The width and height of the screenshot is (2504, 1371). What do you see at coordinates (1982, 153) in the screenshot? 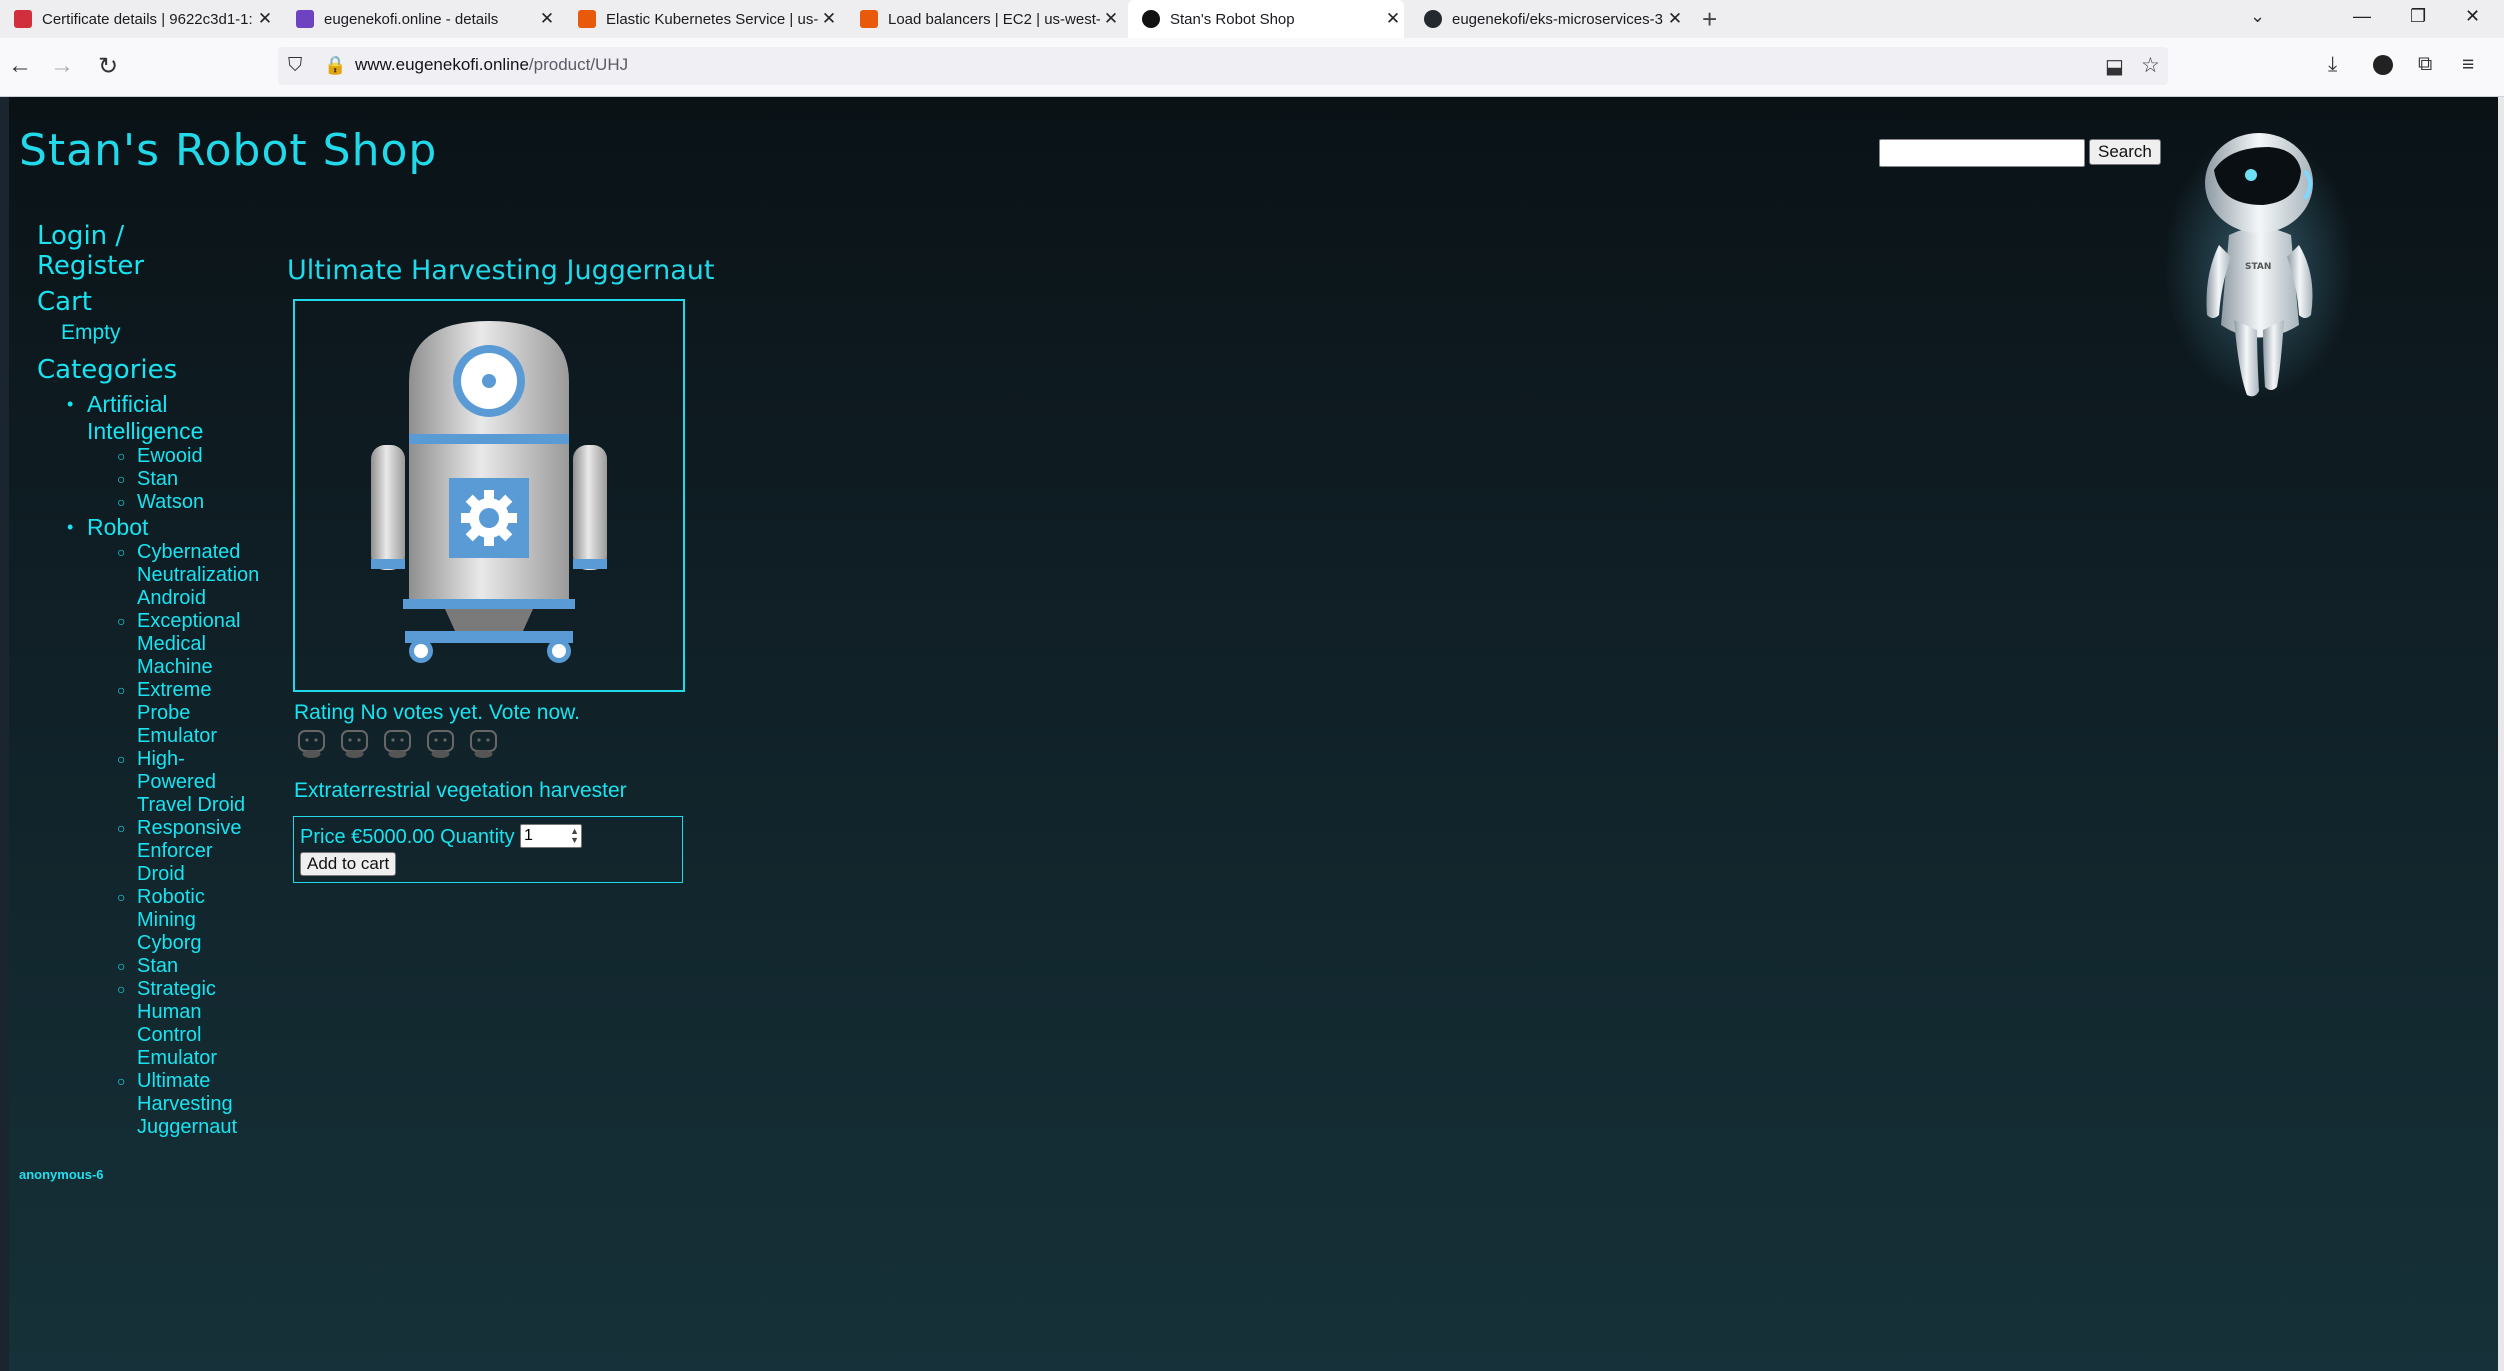
I see `search-input` at bounding box center [1982, 153].